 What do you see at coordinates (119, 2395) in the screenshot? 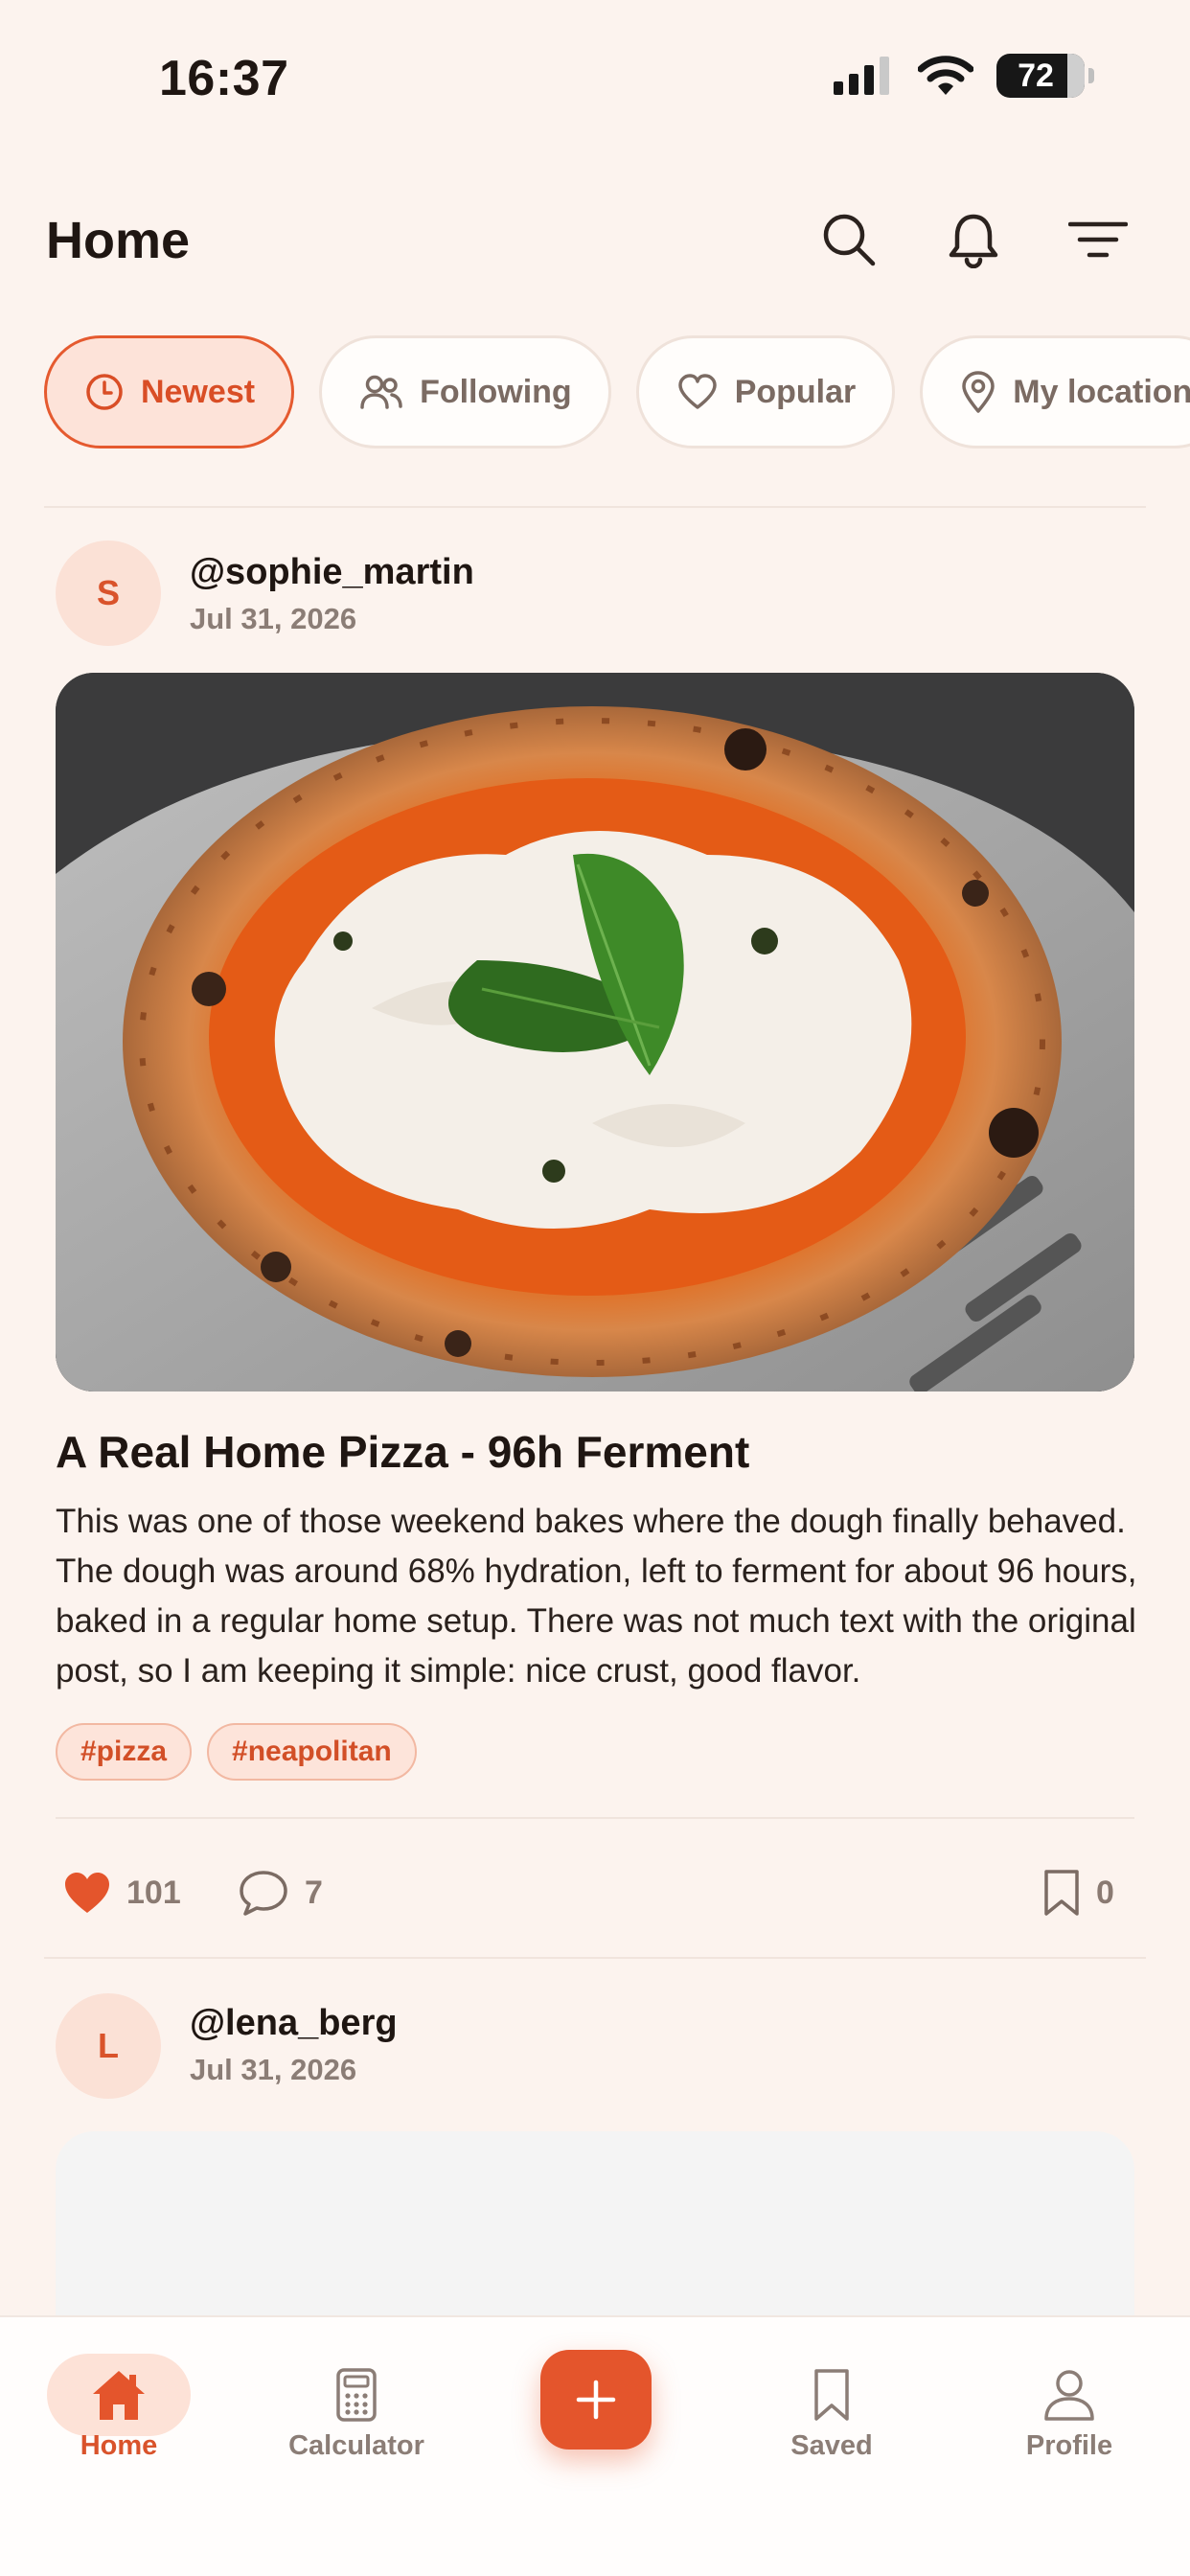
I see `home-icon` at bounding box center [119, 2395].